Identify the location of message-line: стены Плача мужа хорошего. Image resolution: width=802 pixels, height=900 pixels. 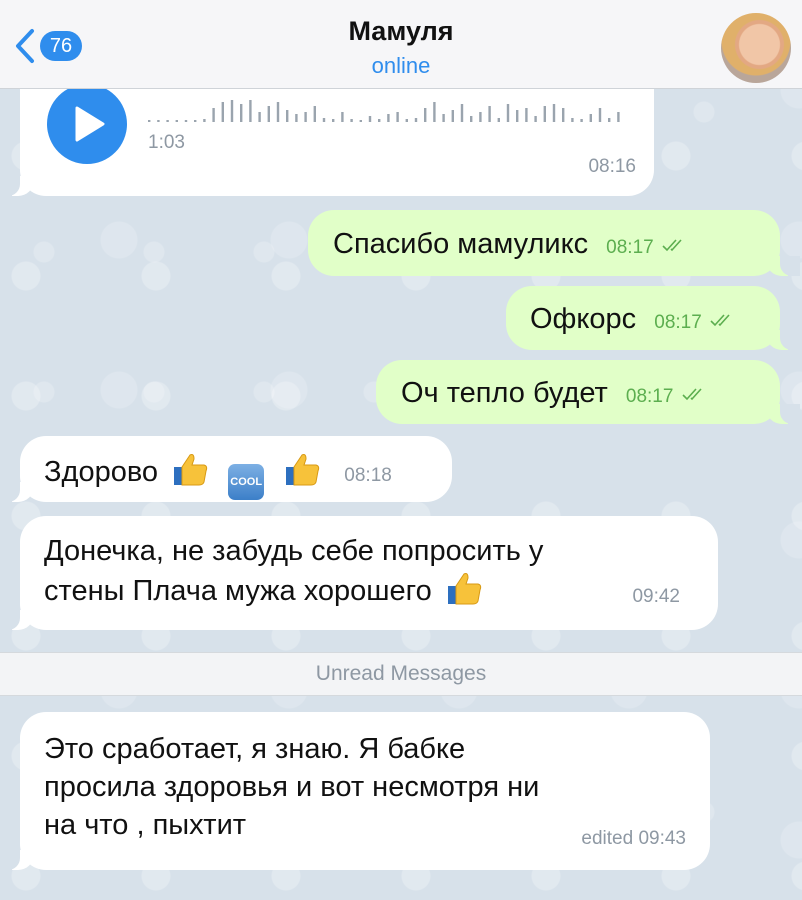
(238, 591).